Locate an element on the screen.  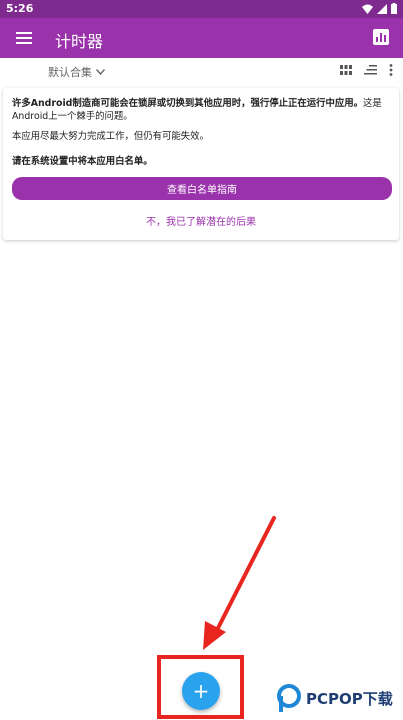
watermark-text: PCPOP下载 is located at coordinates (349, 698).